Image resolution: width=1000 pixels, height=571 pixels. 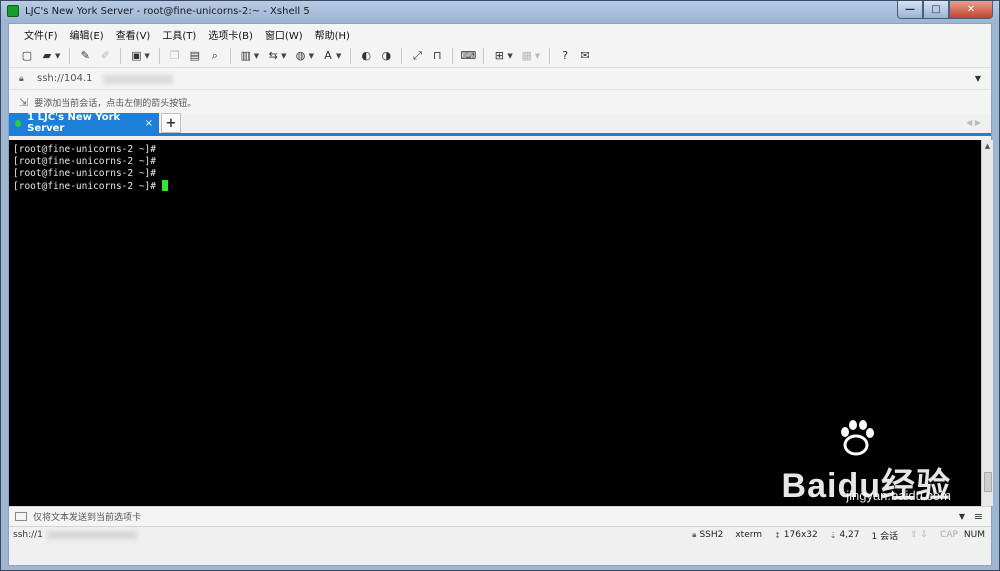 What do you see at coordinates (711, 535) in the screenshot?
I see `status-protocol-text: SSH2` at bounding box center [711, 535].